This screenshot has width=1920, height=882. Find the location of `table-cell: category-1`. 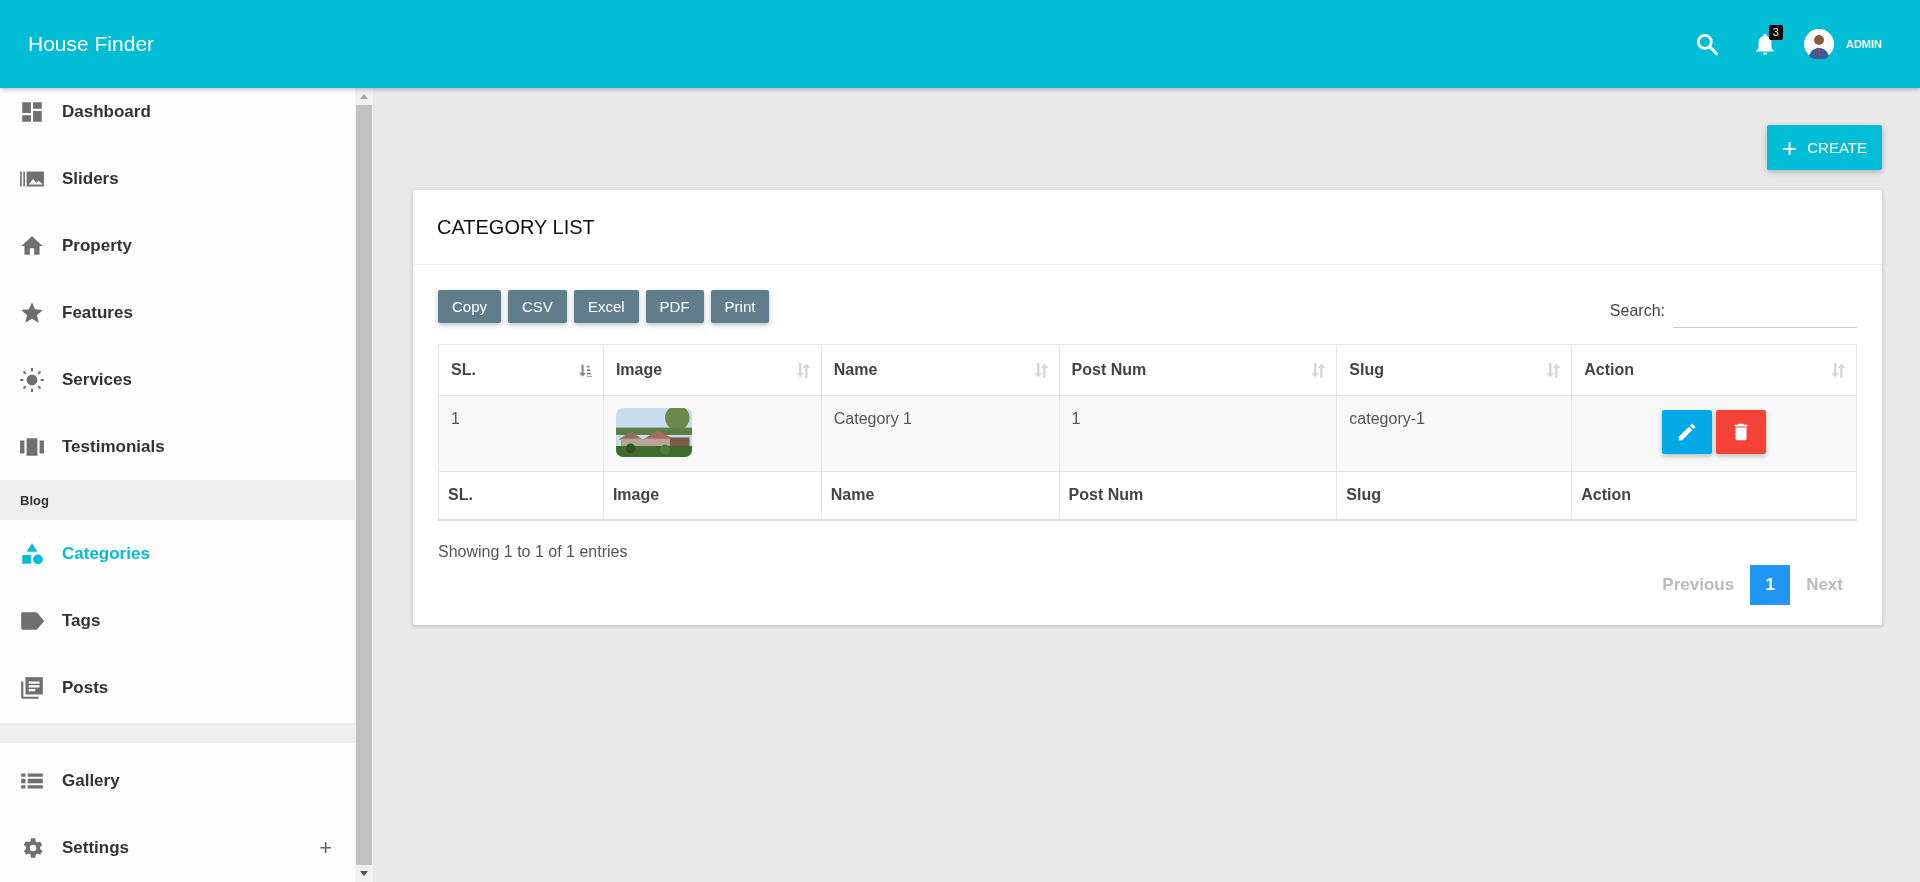

table-cell: category-1 is located at coordinates (1454, 433).